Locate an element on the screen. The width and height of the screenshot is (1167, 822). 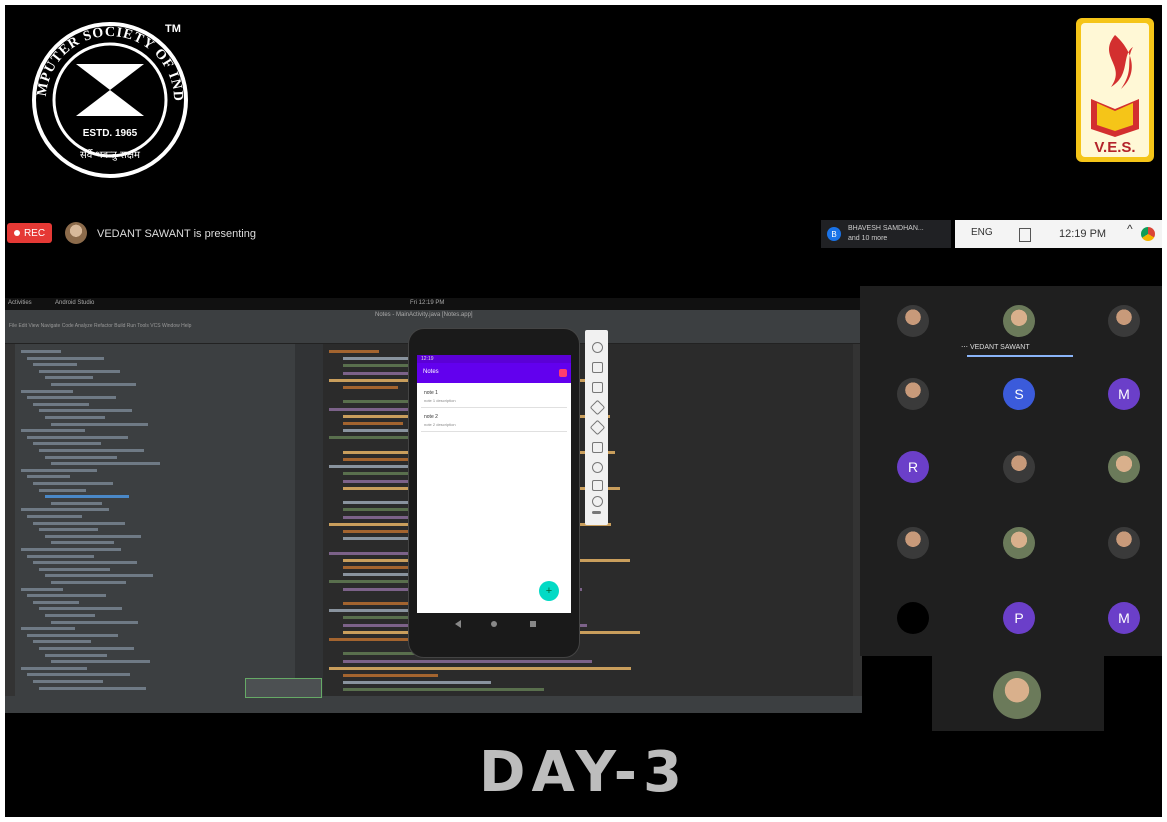
add-note-button: + is located at coordinates (549, 591).